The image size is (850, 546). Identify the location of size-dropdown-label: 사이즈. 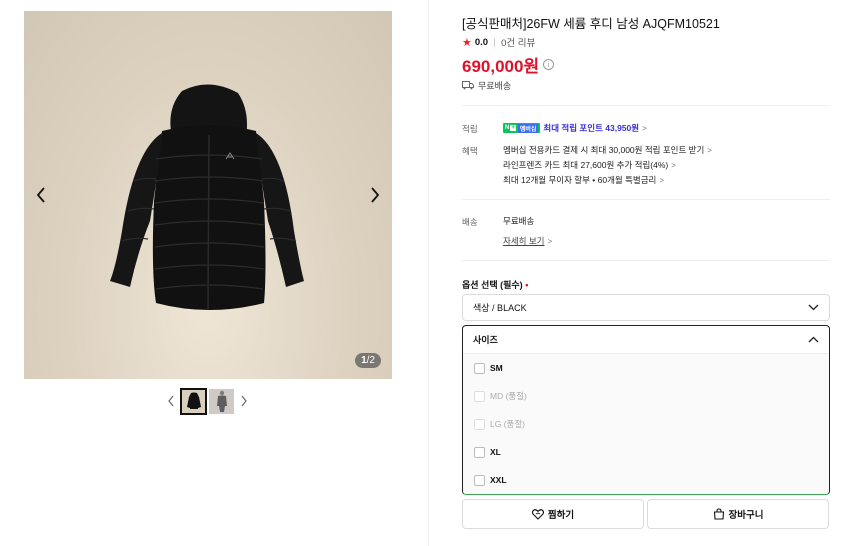
(485, 340).